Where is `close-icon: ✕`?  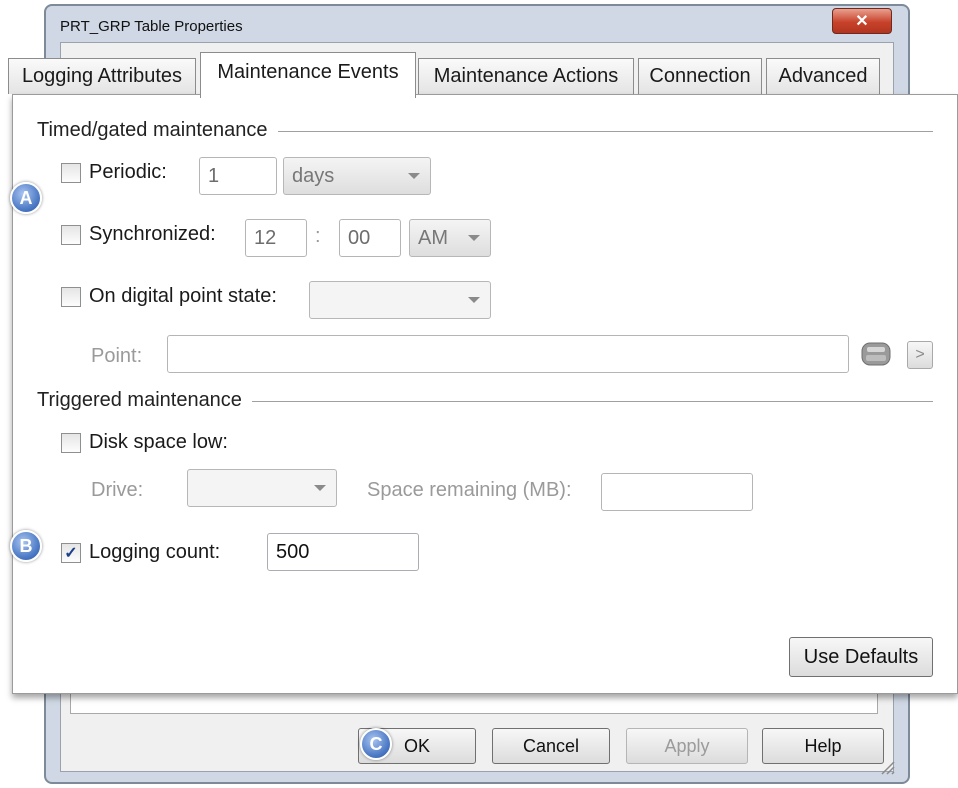
close-icon: ✕ is located at coordinates (862, 21).